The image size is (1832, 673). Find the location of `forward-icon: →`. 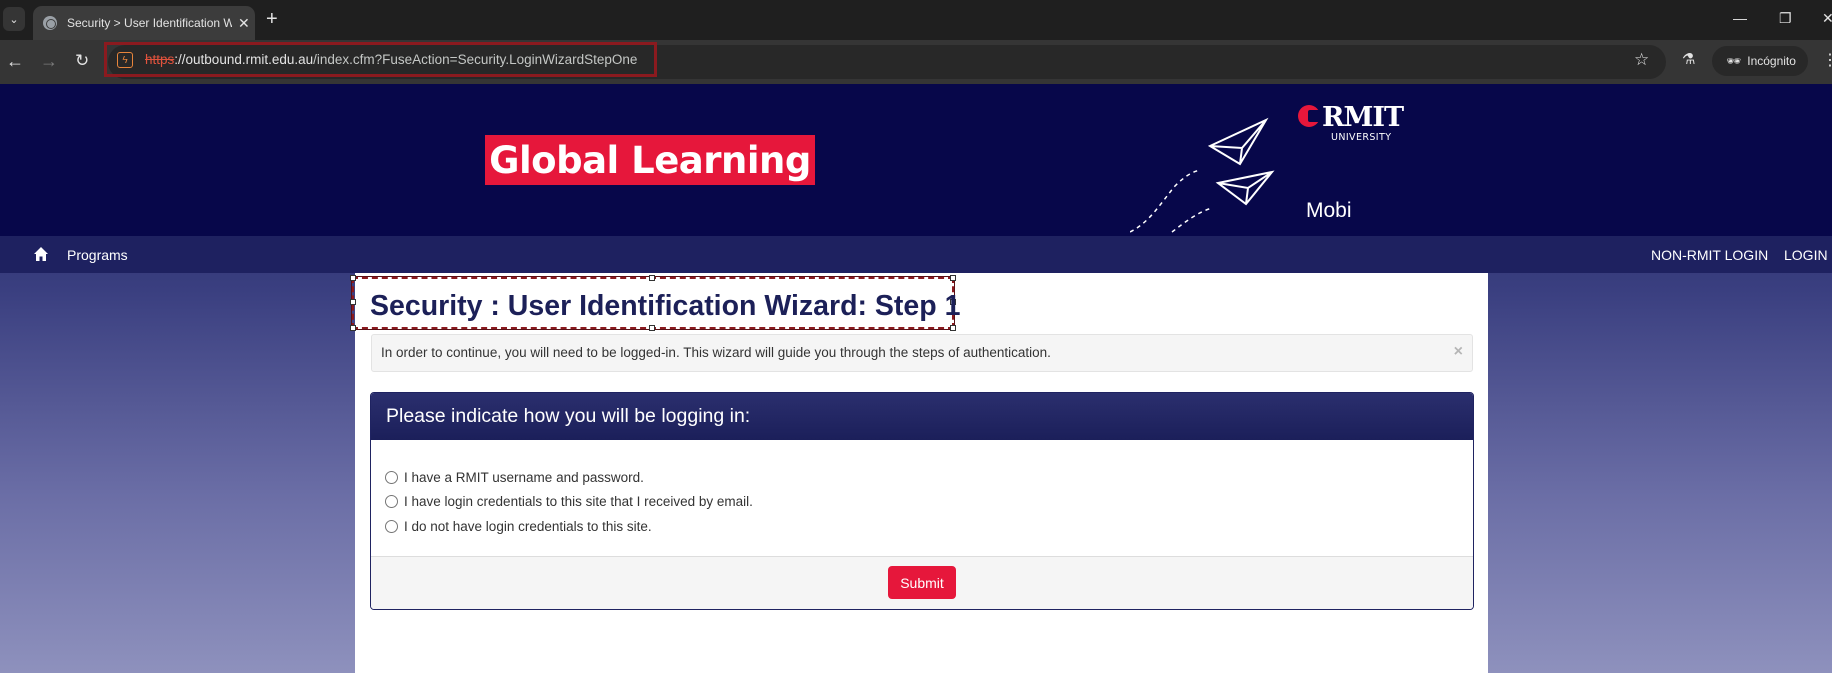

forward-icon: → is located at coordinates (49, 61).